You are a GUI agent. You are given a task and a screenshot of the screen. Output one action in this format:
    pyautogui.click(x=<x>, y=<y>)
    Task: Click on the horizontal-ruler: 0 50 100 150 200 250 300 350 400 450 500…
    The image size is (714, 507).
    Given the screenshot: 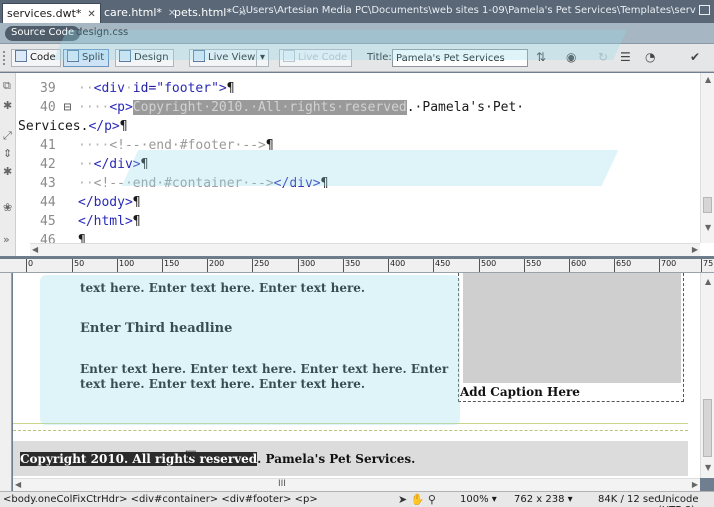 What is the action you would take?
    pyautogui.click(x=357, y=265)
    